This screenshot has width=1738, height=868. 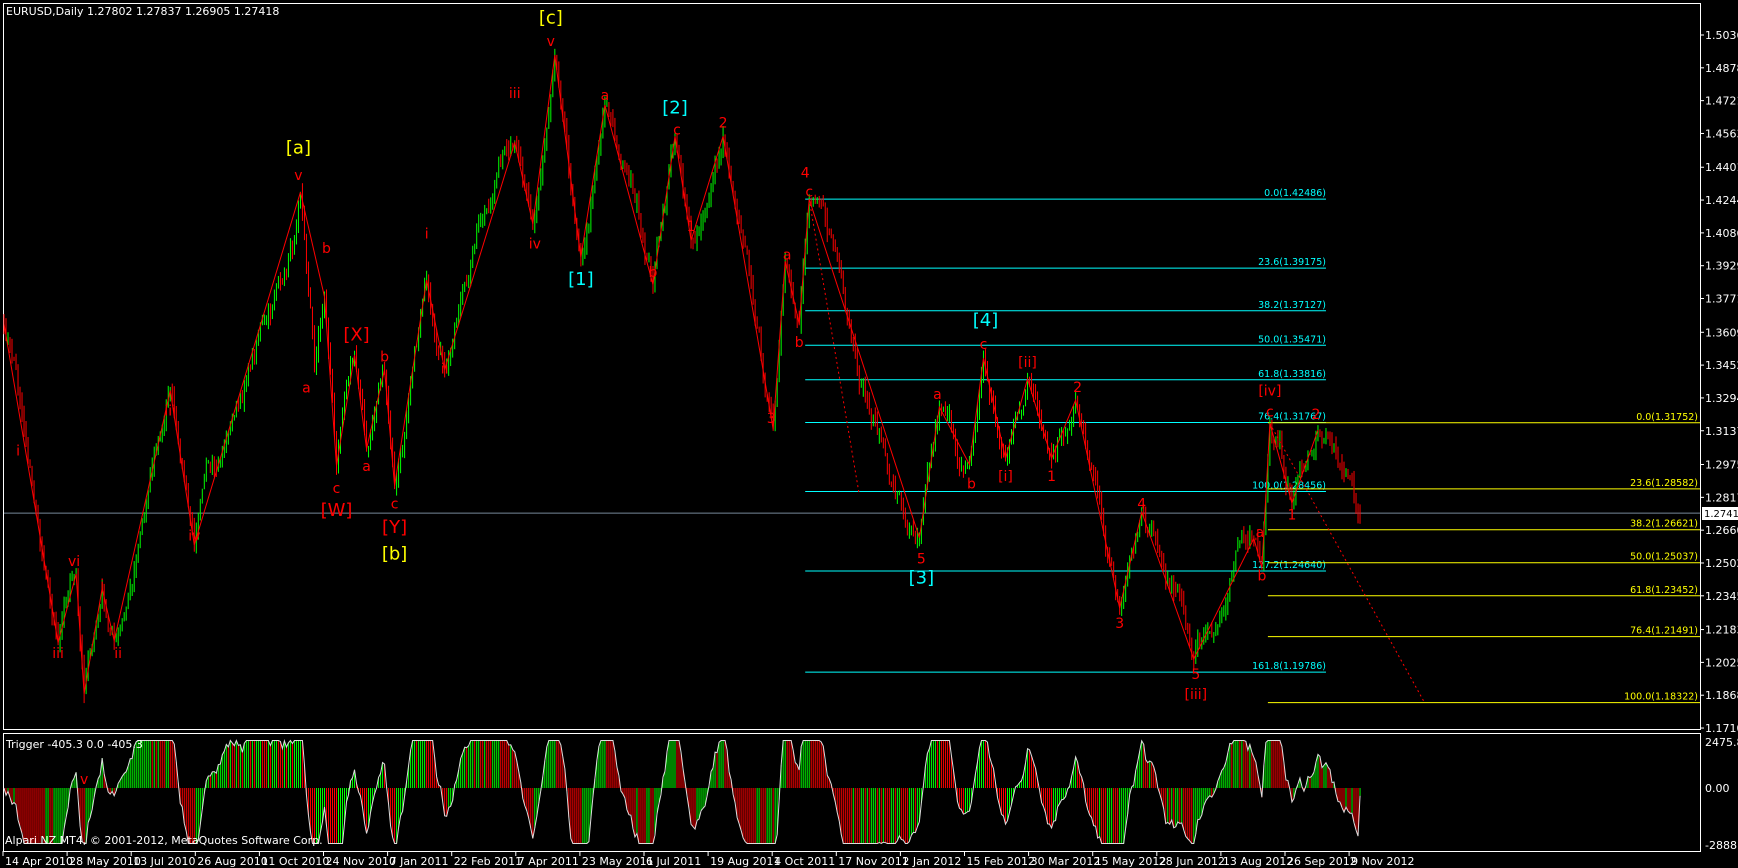 What do you see at coordinates (1721, 431) in the screenshot?
I see `y-tick-label: 1.31370` at bounding box center [1721, 431].